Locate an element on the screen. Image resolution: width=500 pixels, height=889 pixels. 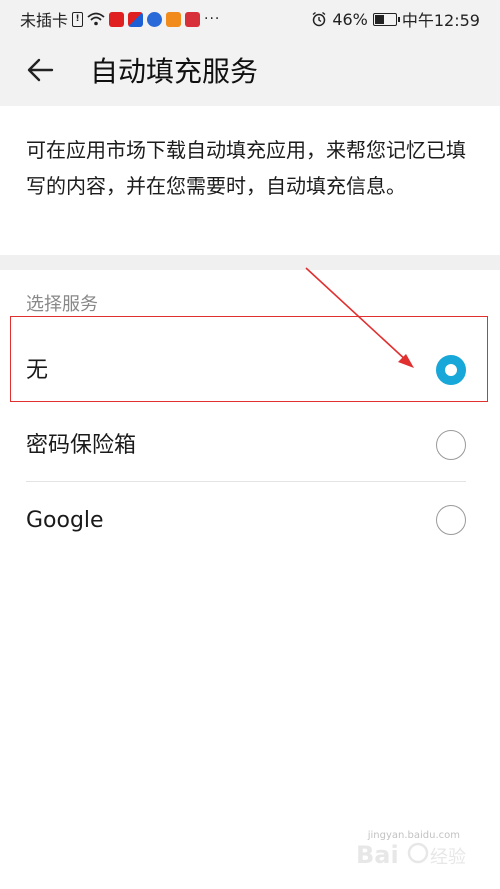
back-button is located at coordinates (40, 70).